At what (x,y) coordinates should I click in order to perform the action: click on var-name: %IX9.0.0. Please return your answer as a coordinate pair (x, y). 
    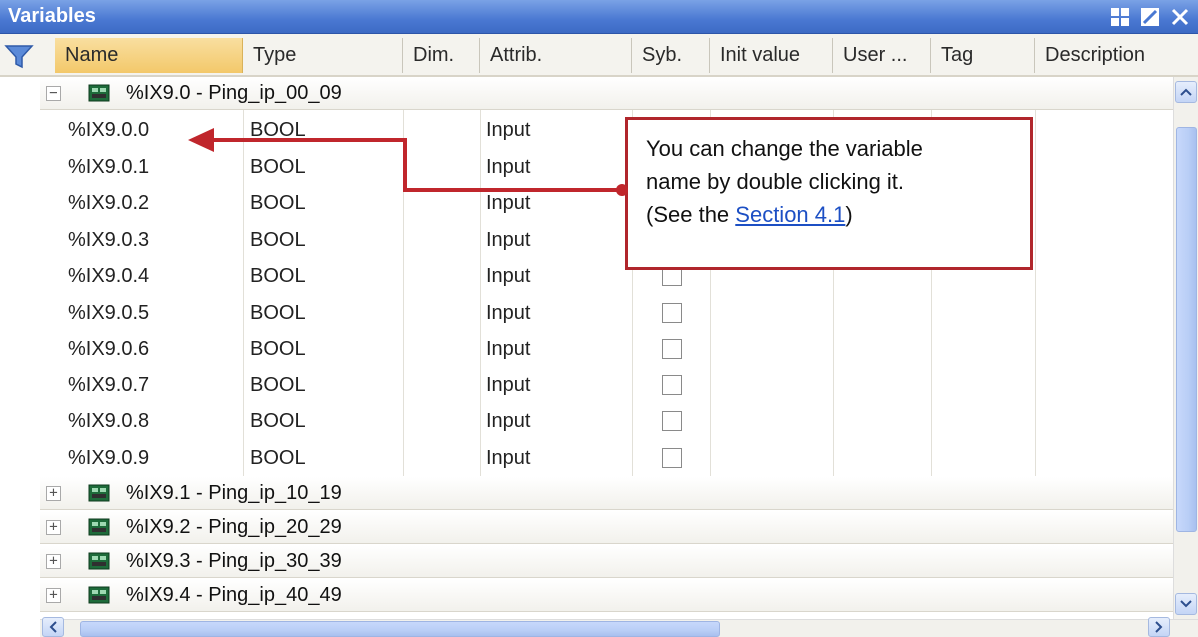
    Looking at the image, I should click on (108, 130).